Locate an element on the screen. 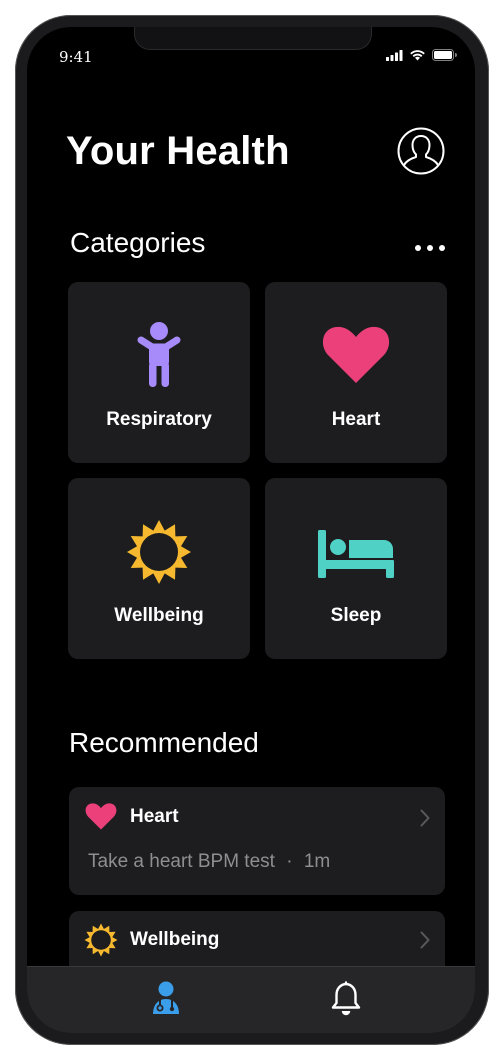  recommended-heading: Recommended is located at coordinates (164, 742).